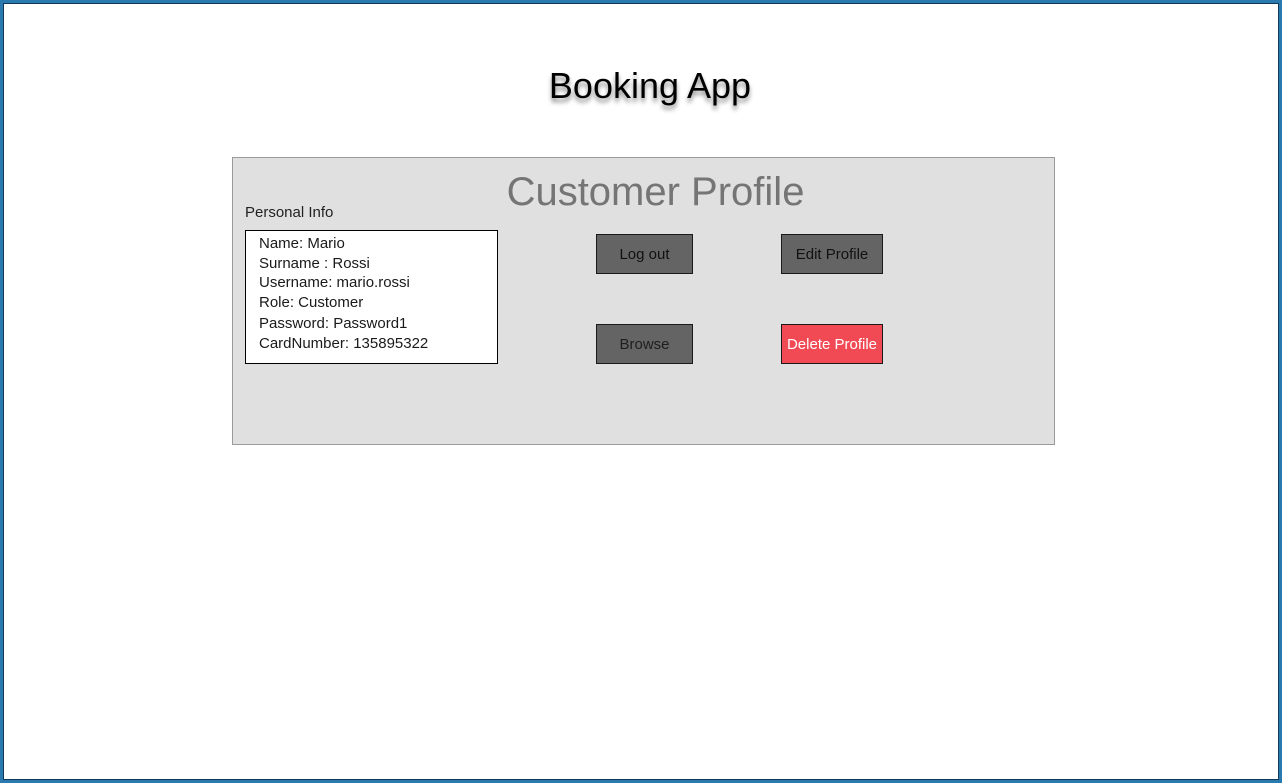 This screenshot has height=783, width=1282. Describe the element at coordinates (832, 254) in the screenshot. I see `edit-profile-button: Edit Profile` at that location.